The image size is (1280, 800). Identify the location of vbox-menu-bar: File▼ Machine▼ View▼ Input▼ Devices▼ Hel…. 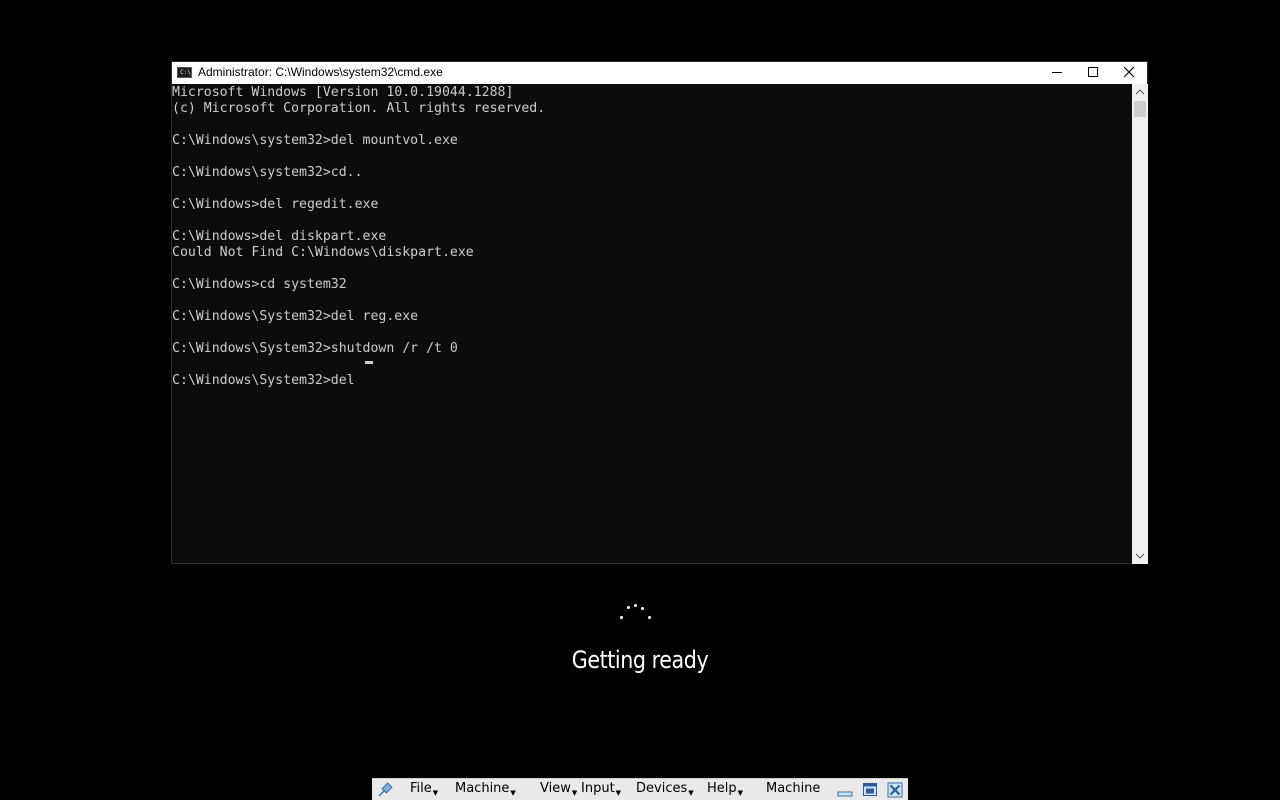
(640, 789).